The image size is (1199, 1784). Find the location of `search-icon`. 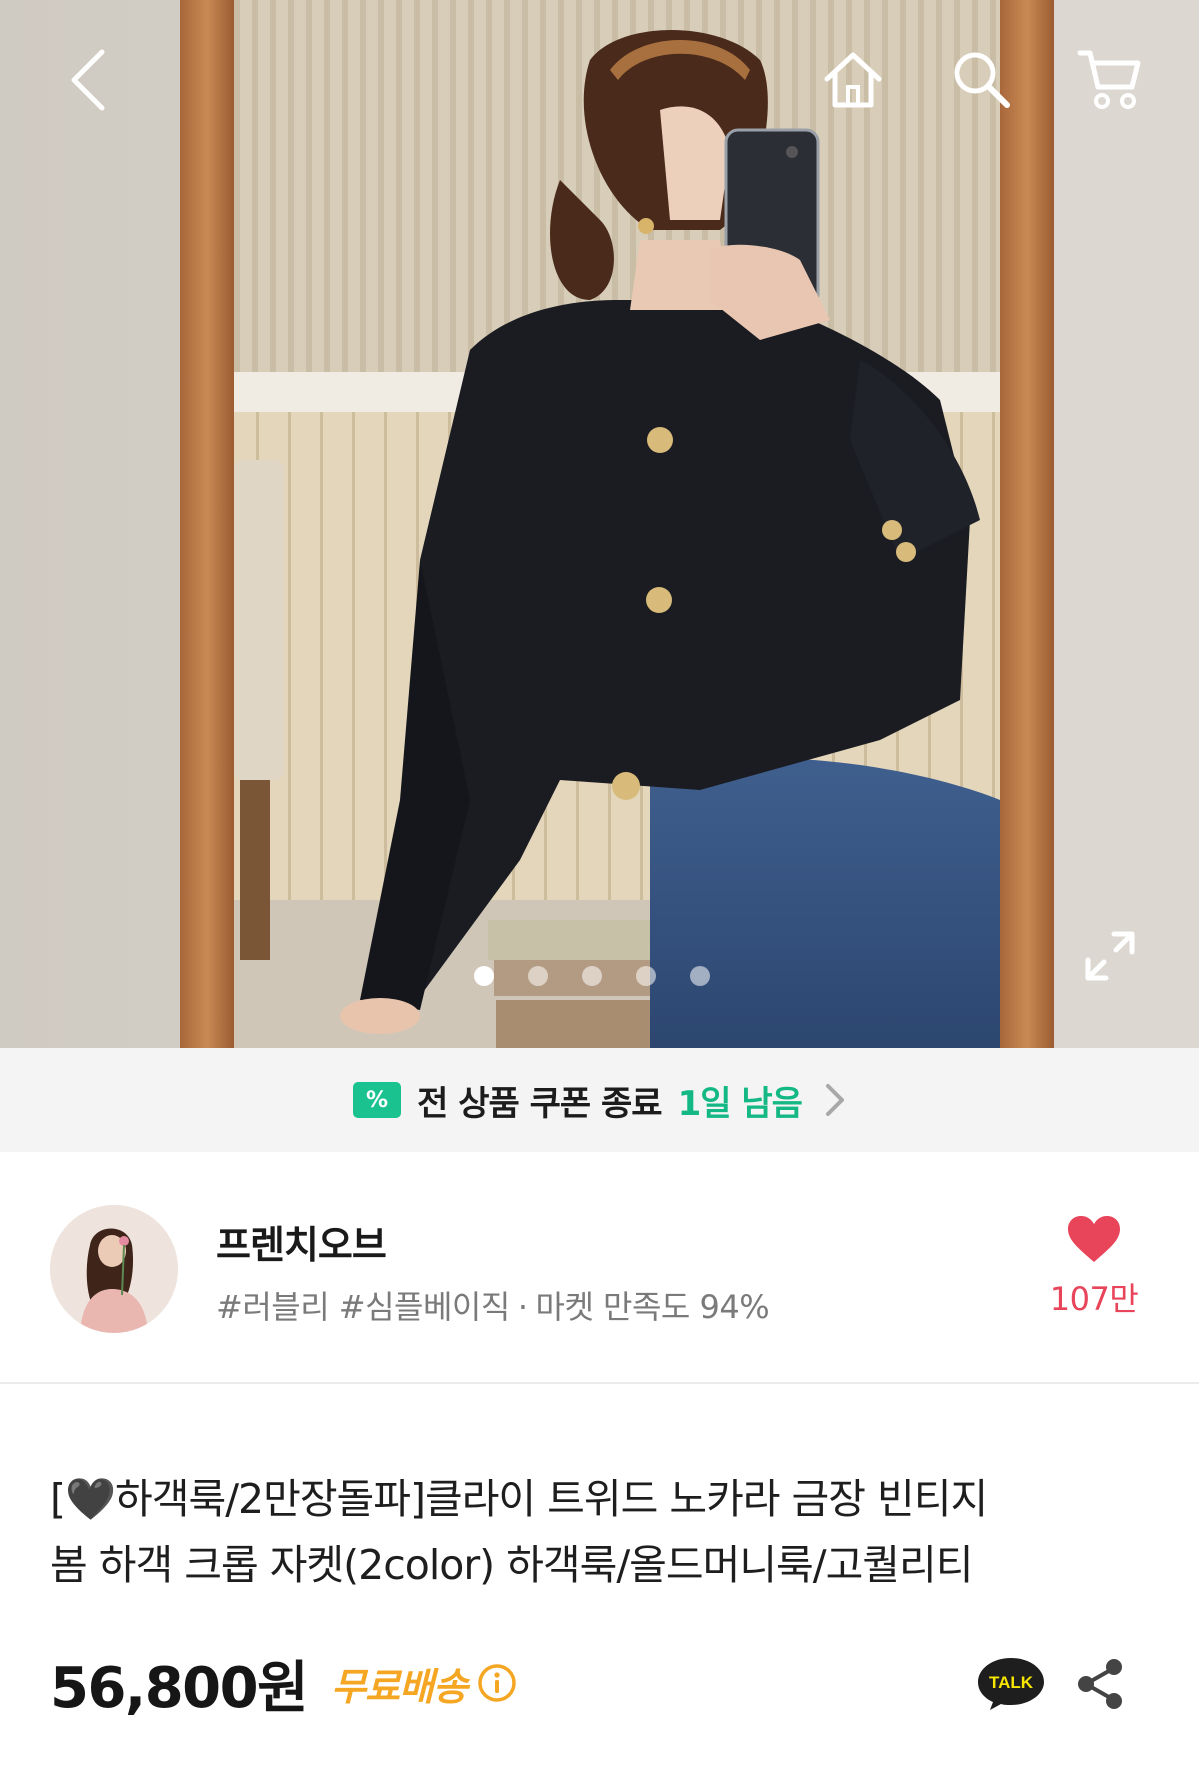

search-icon is located at coordinates (982, 80).